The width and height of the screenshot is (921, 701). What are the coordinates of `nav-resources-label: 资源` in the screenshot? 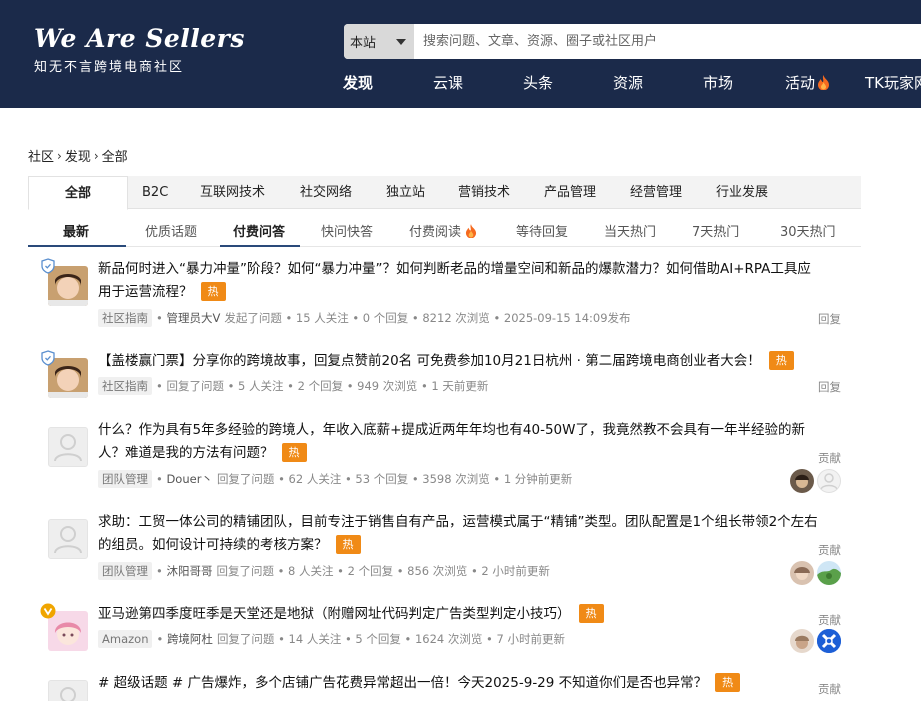 It's located at (628, 83).